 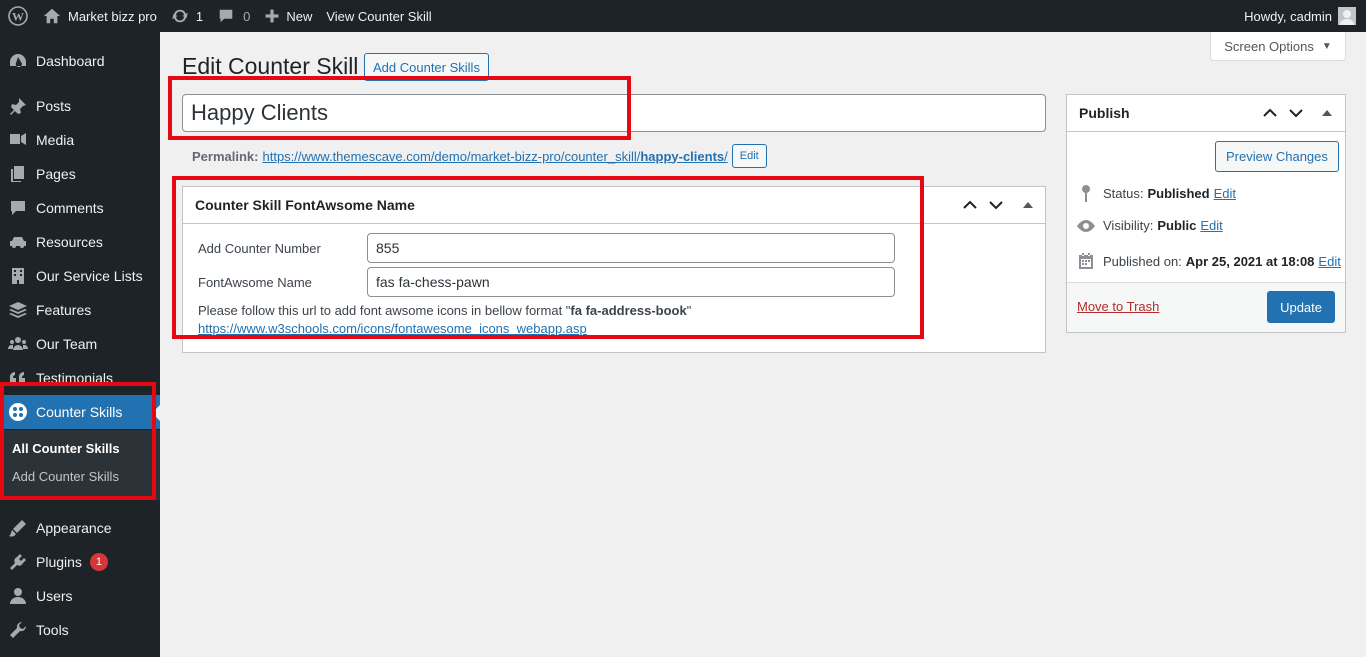 What do you see at coordinates (1269, 46) in the screenshot?
I see `screen-options-label: Screen Options` at bounding box center [1269, 46].